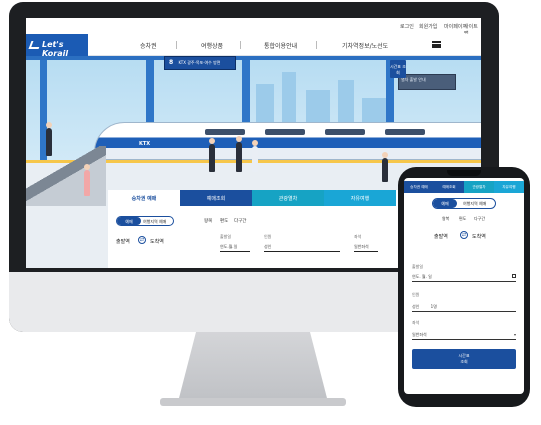  Describe the element at coordinates (428, 26) in the screenshot. I see `util-join-link: 회원가입` at that location.